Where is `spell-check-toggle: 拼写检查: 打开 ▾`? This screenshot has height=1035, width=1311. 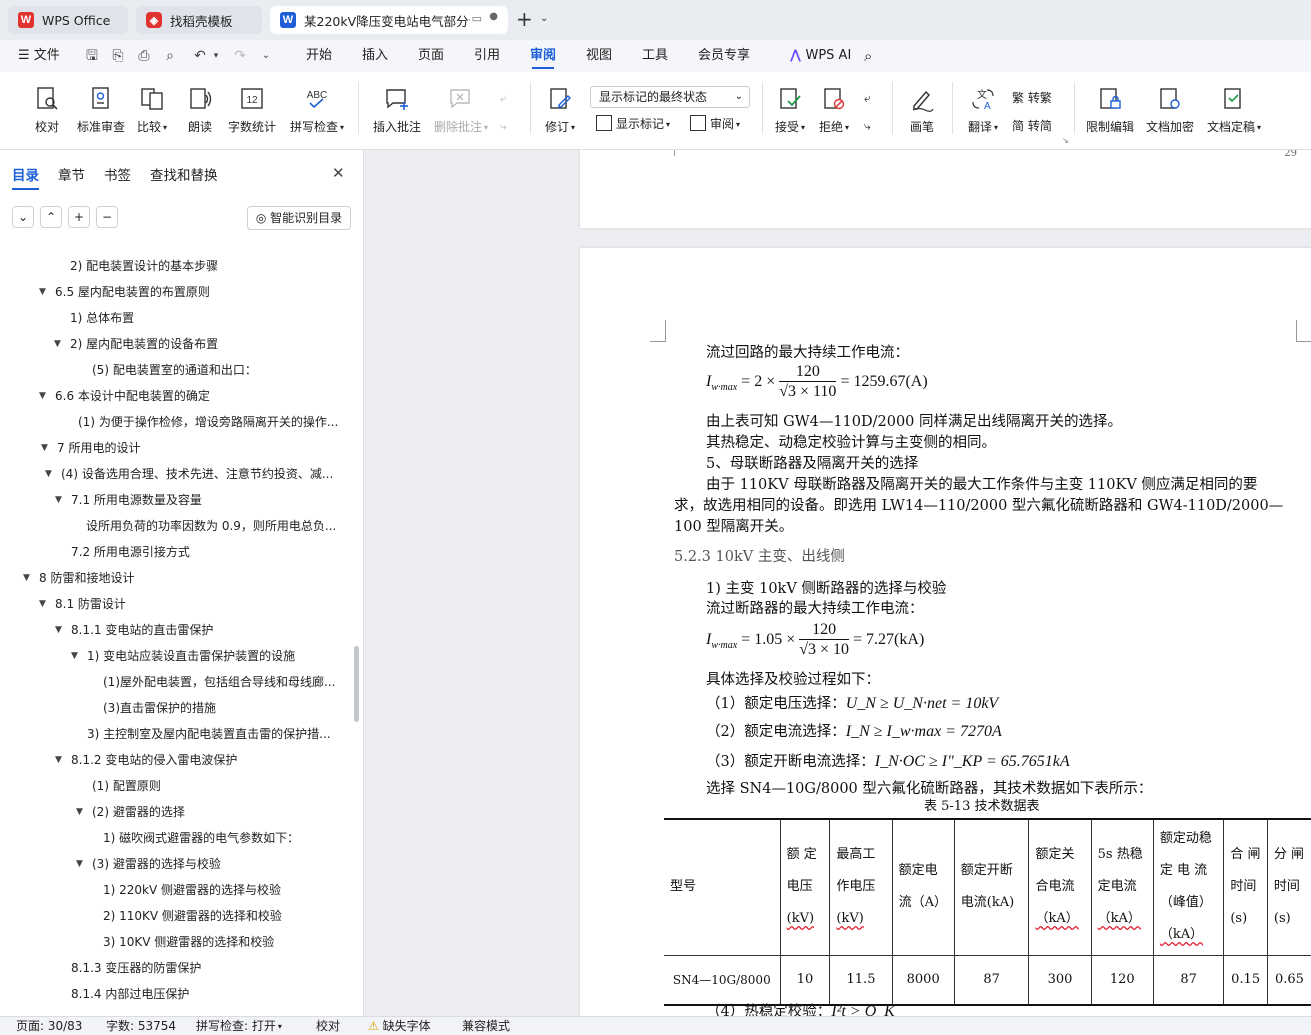 spell-check-toggle: 拼写检查: 打开 ▾ is located at coordinates (239, 1026).